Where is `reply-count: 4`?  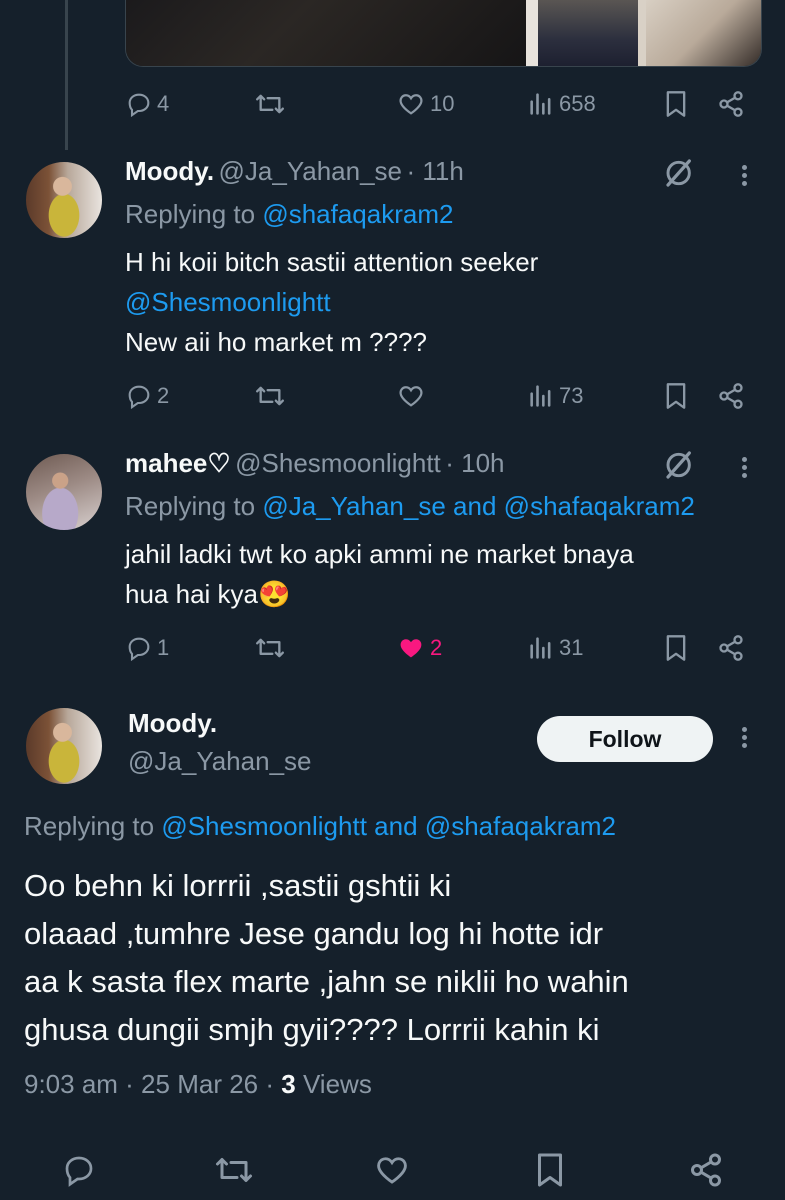
reply-count: 4 is located at coordinates (163, 103).